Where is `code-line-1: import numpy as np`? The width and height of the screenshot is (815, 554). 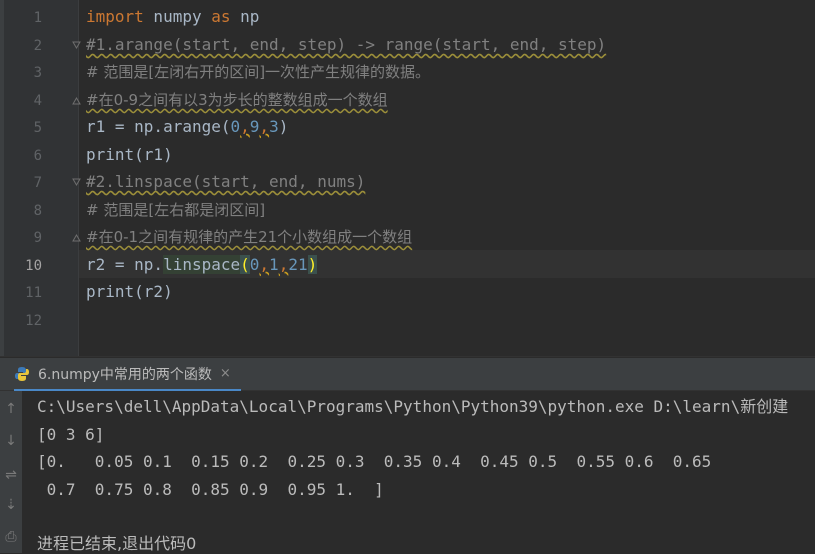 code-line-1: import numpy as np is located at coordinates (172, 17).